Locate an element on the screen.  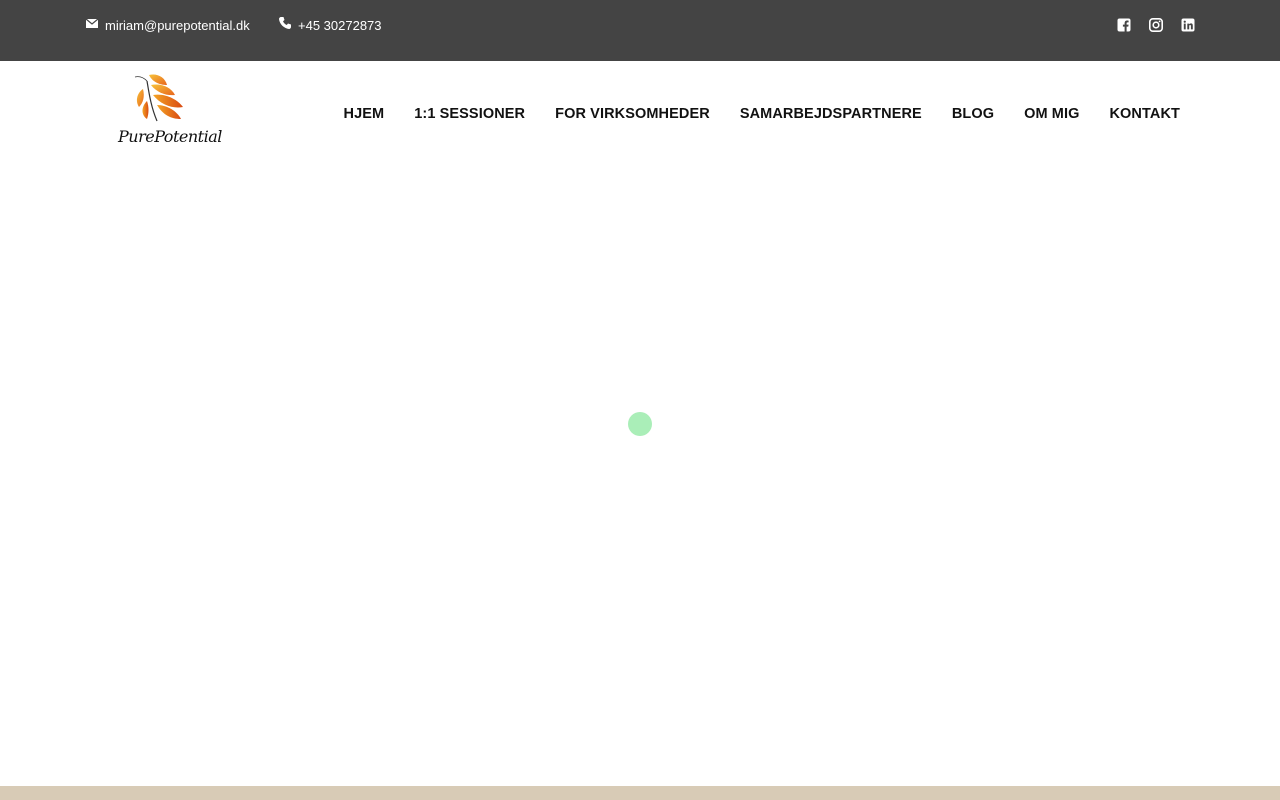
logo: PurePotential is located at coordinates (167, 111).